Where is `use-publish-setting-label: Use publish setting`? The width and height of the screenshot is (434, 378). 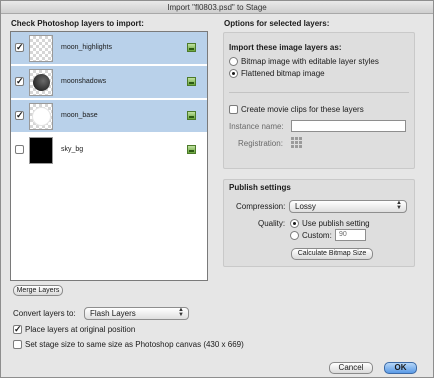
use-publish-setting-label: Use publish setting is located at coordinates (336, 223).